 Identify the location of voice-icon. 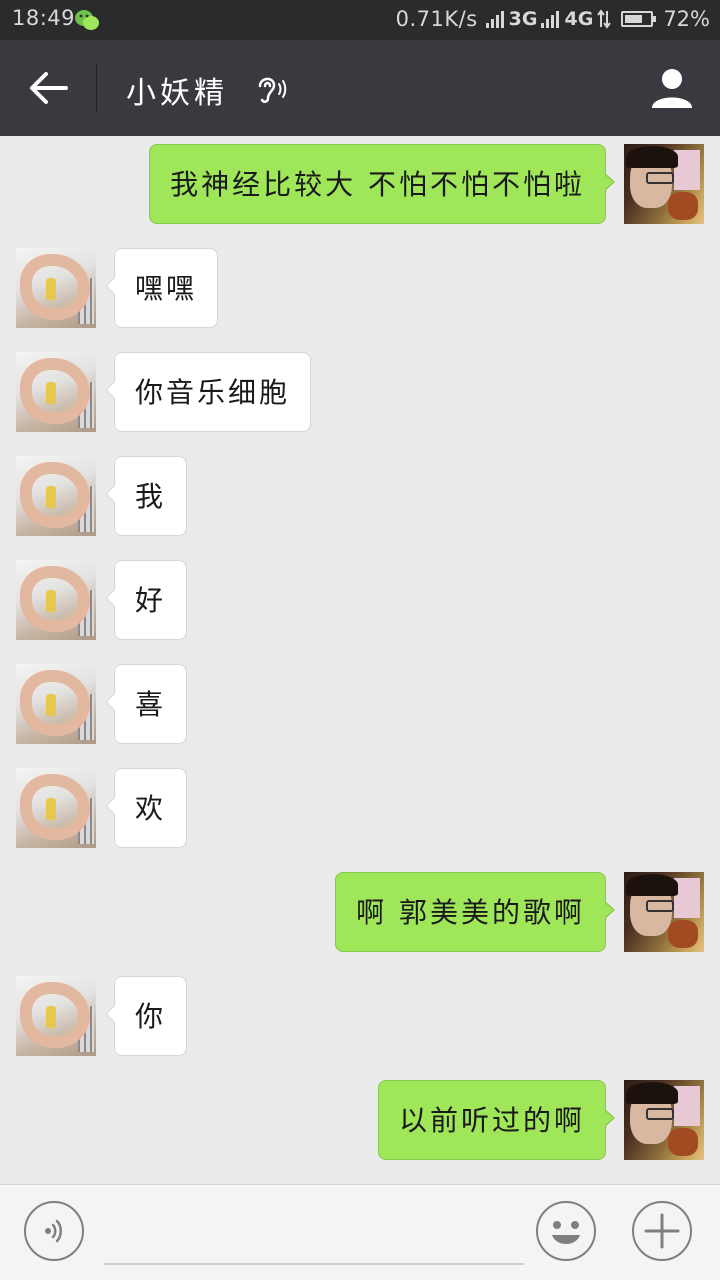
(53, 1231).